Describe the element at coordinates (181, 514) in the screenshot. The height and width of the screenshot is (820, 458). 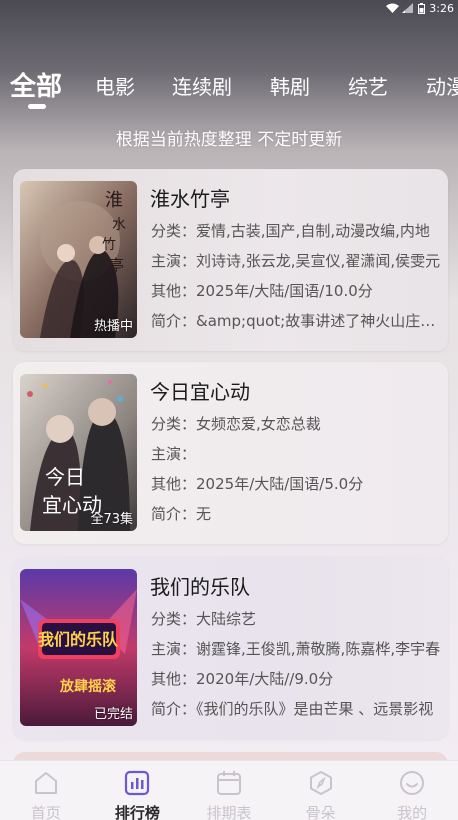
I see `item-intro: 简介：无` at that location.